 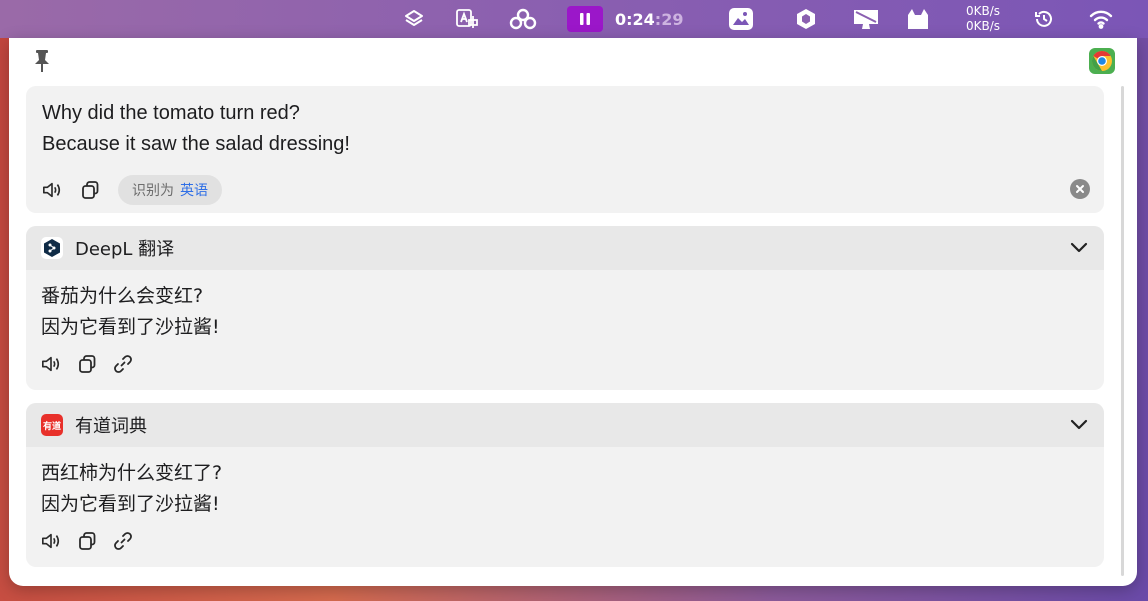 What do you see at coordinates (153, 191) in the screenshot?
I see `detected-prefix: 识别为` at bounding box center [153, 191].